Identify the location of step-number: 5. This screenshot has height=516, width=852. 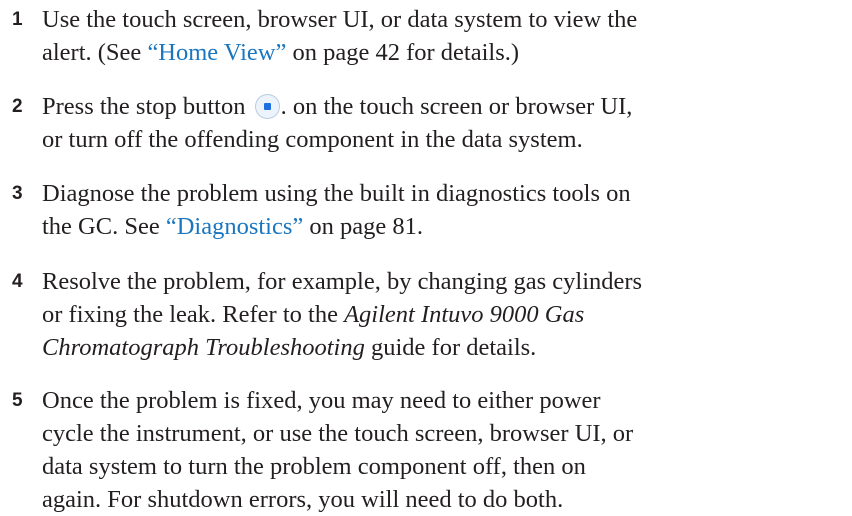
(17, 400).